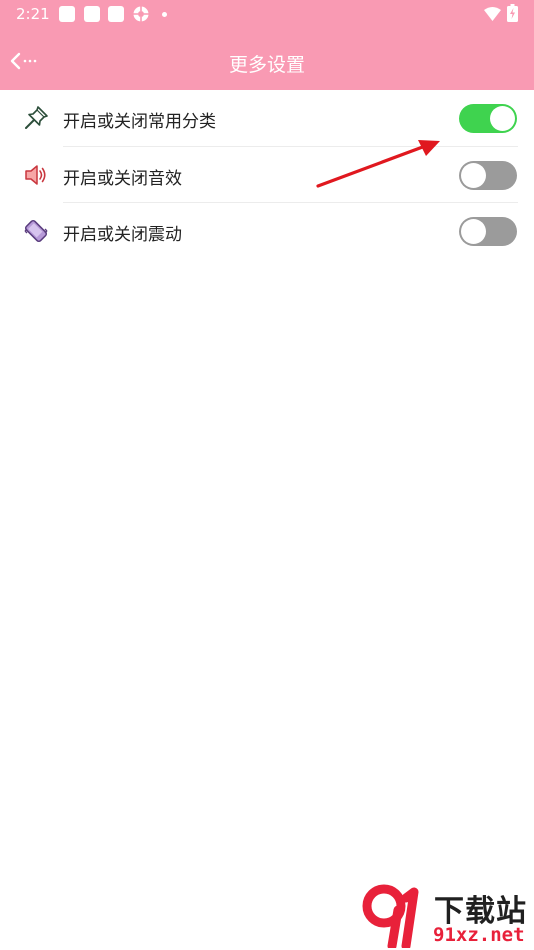 This screenshot has width=534, height=950. I want to click on vibration-toggle, so click(488, 231).